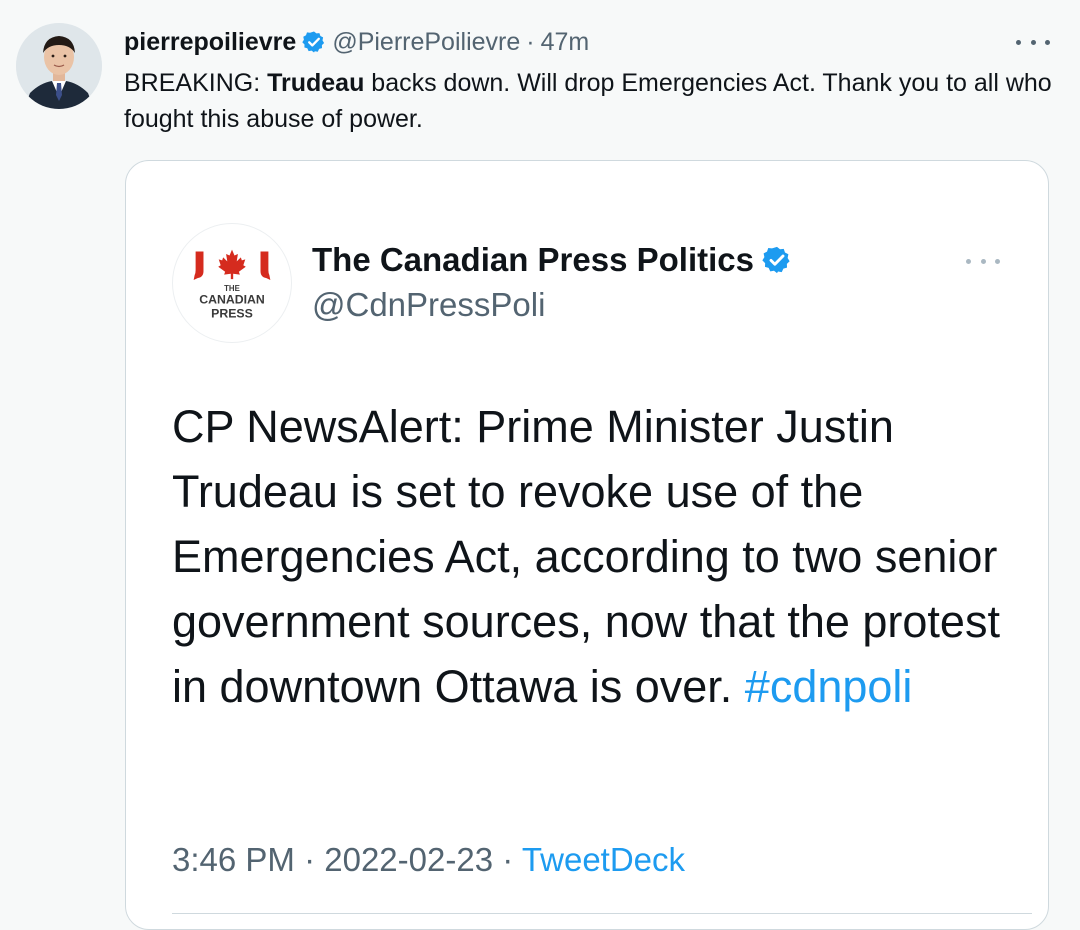 This screenshot has height=930, width=1080. What do you see at coordinates (1033, 42) in the screenshot?
I see `ellipsis-icon` at bounding box center [1033, 42].